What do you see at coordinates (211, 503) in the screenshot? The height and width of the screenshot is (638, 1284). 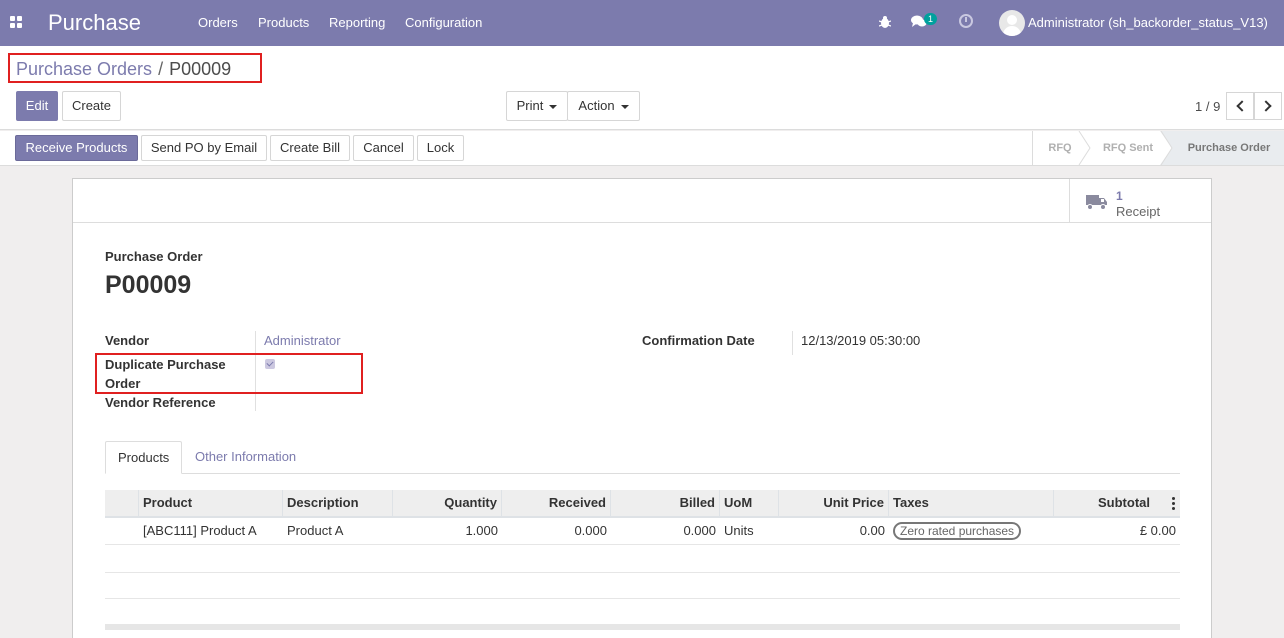 I see `column-product: Product` at bounding box center [211, 503].